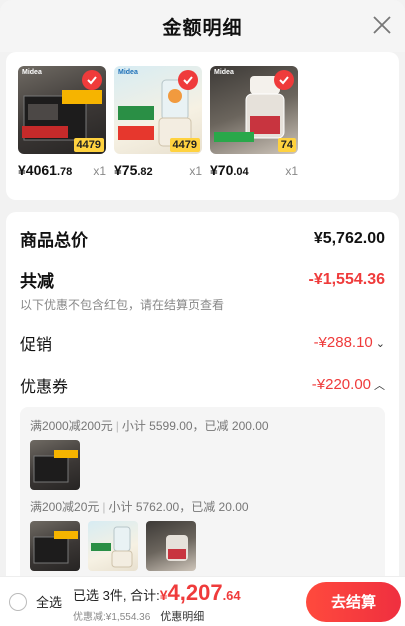  I want to click on product-price: ¥75.82, so click(133, 170).